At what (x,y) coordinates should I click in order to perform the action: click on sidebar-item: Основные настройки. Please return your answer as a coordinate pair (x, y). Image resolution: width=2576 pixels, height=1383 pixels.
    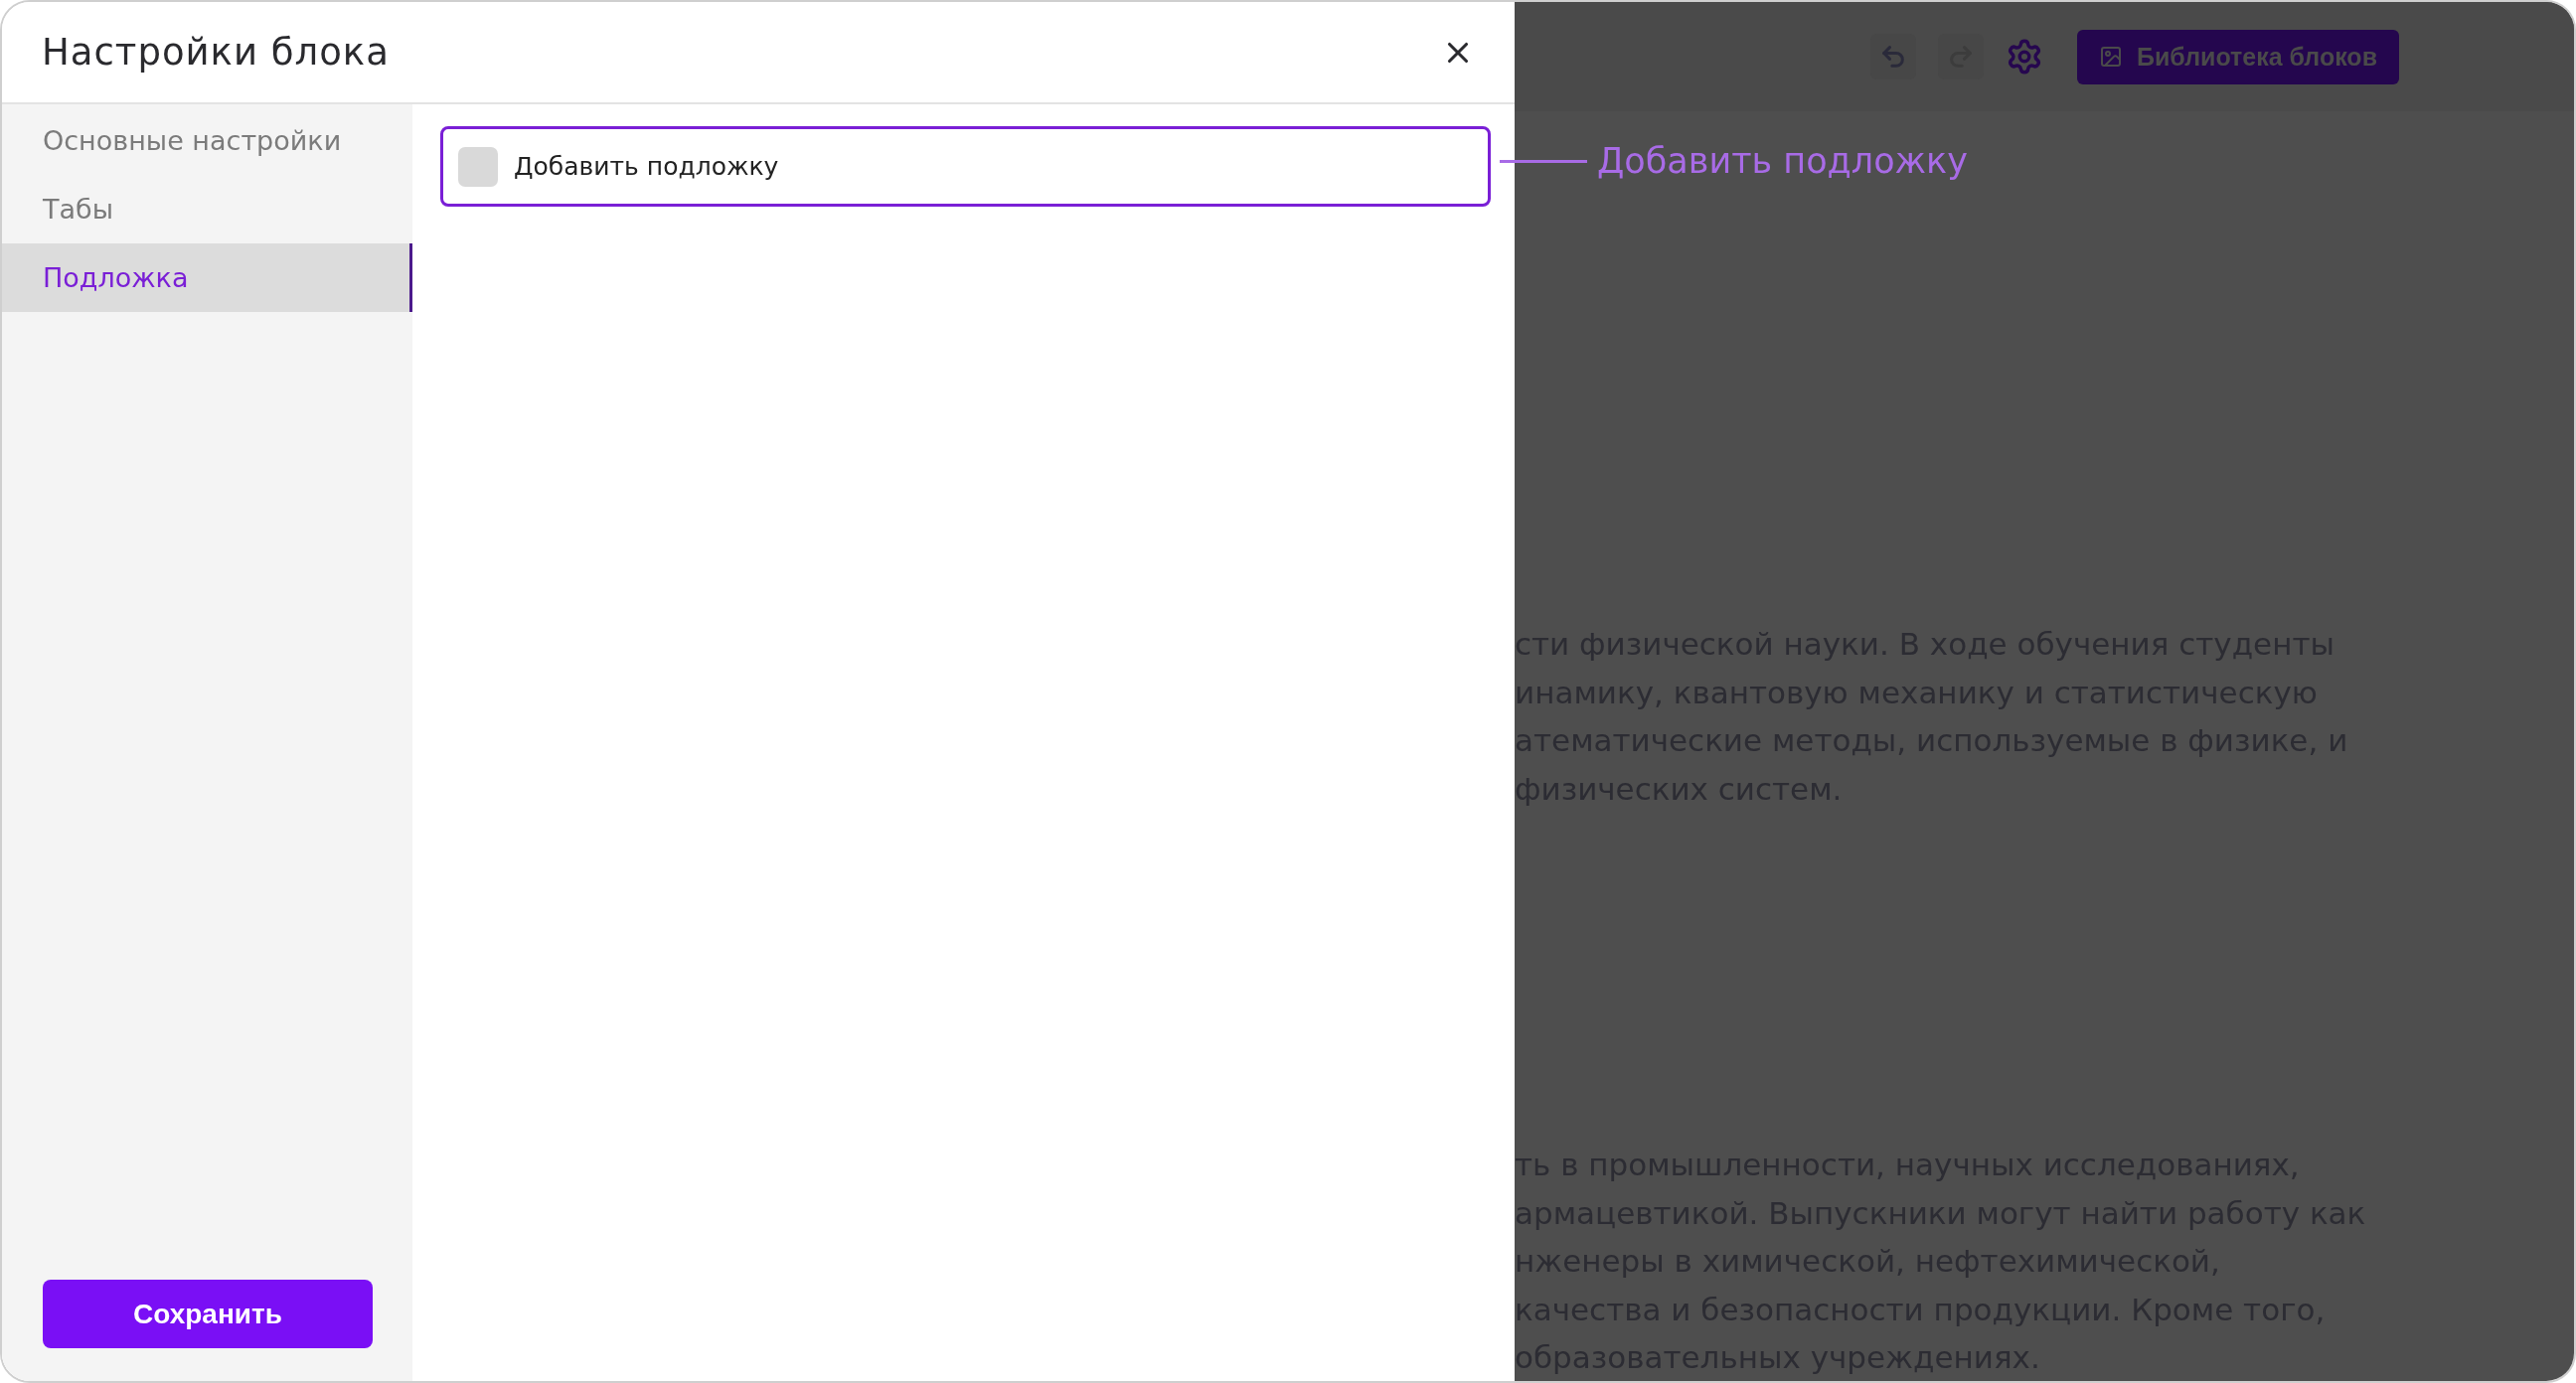
    Looking at the image, I should click on (207, 140).